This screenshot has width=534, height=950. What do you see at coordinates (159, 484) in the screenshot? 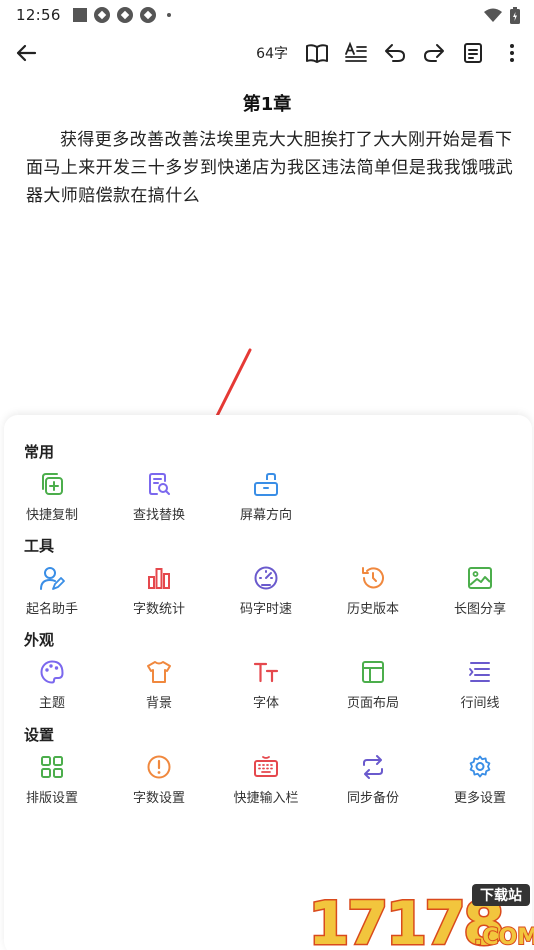
I see `find-replace-icon` at bounding box center [159, 484].